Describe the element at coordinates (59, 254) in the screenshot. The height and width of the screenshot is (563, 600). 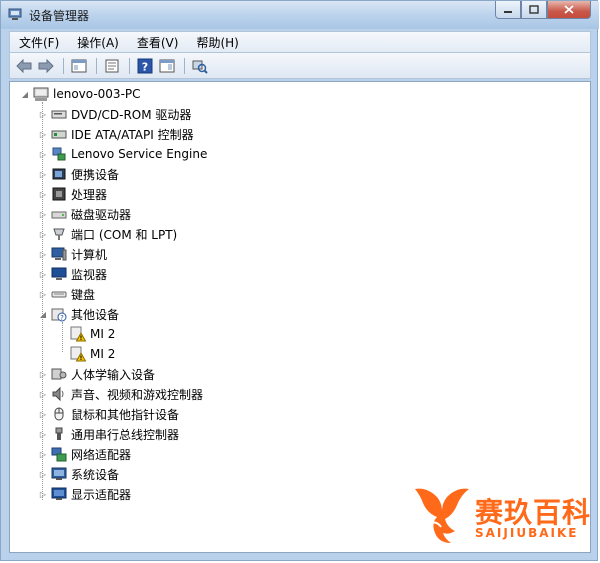
I see `computer-monitor-icon` at that location.